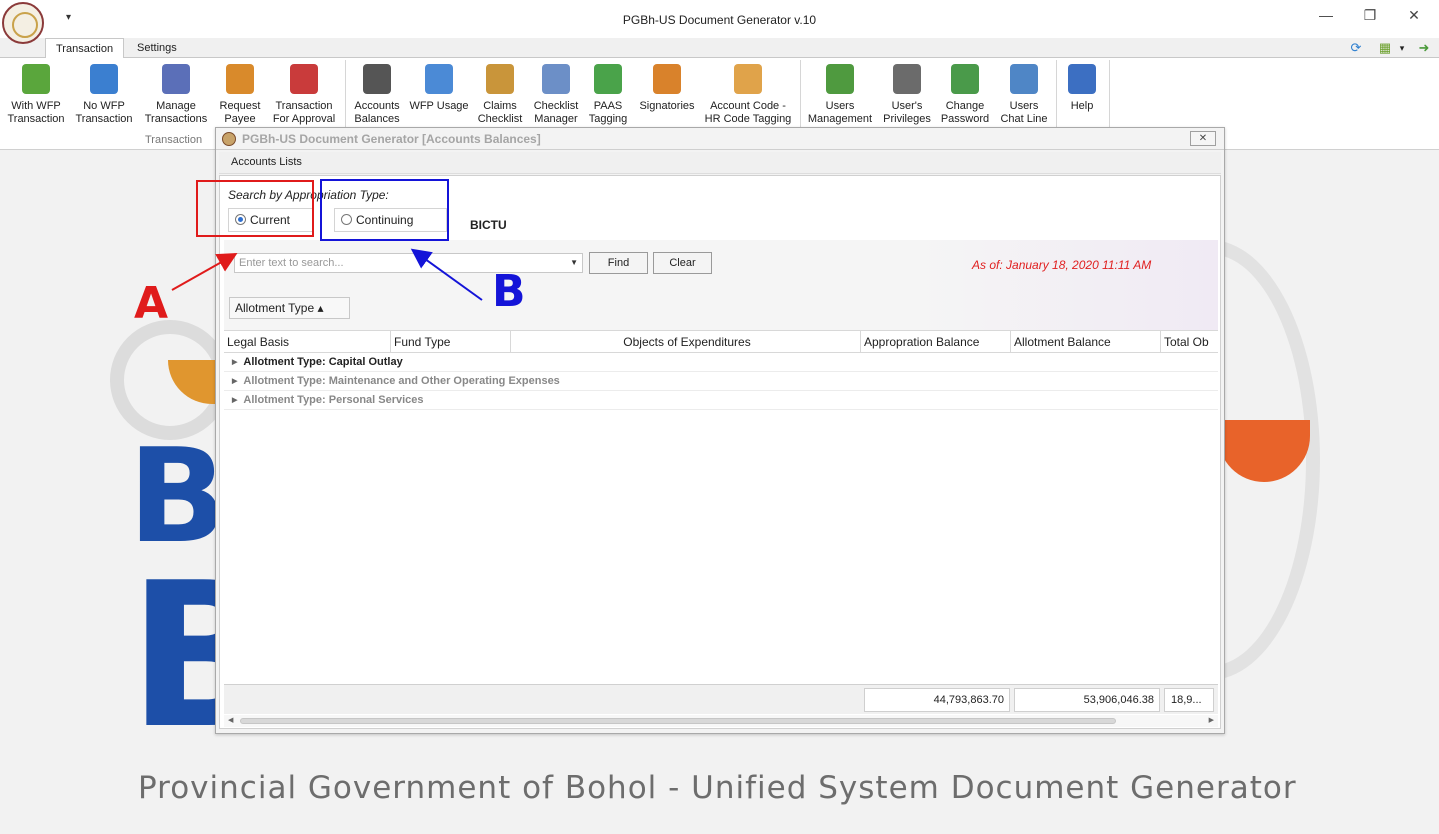 The width and height of the screenshot is (1439, 834). Describe the element at coordinates (204, 272) in the screenshot. I see `annotation-arrow-a` at that location.